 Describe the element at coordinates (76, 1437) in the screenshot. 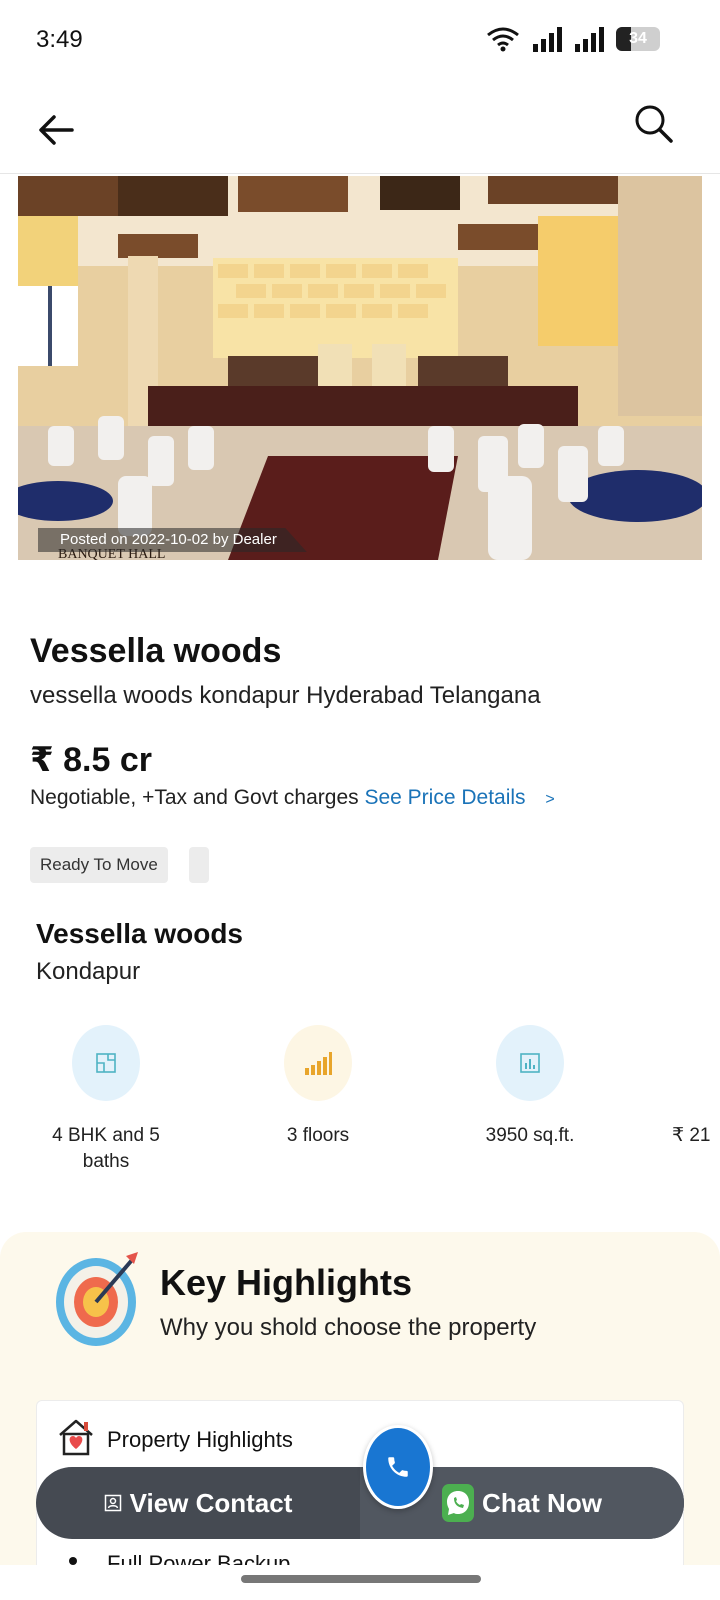

I see `house-heart-icon` at that location.